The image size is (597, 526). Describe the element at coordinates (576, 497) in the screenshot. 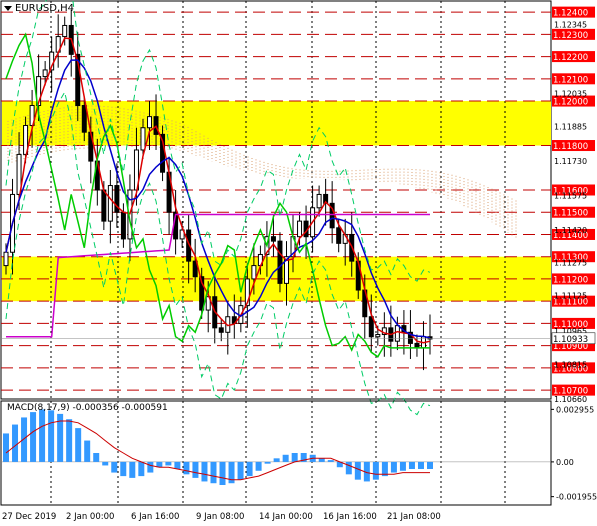

I see `macd-axis-label: -0.001955` at that location.